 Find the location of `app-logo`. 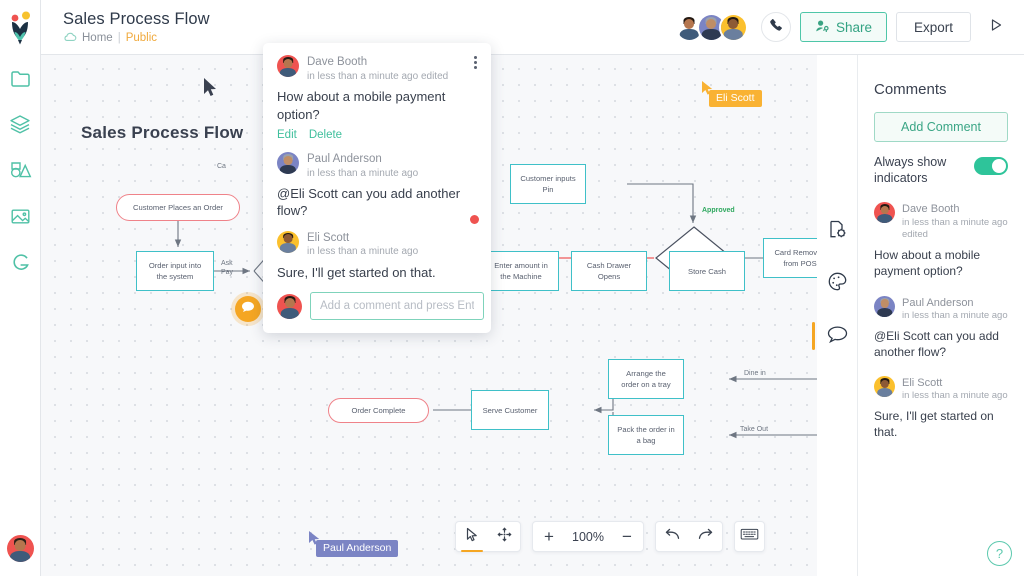

app-logo is located at coordinates (20, 27).